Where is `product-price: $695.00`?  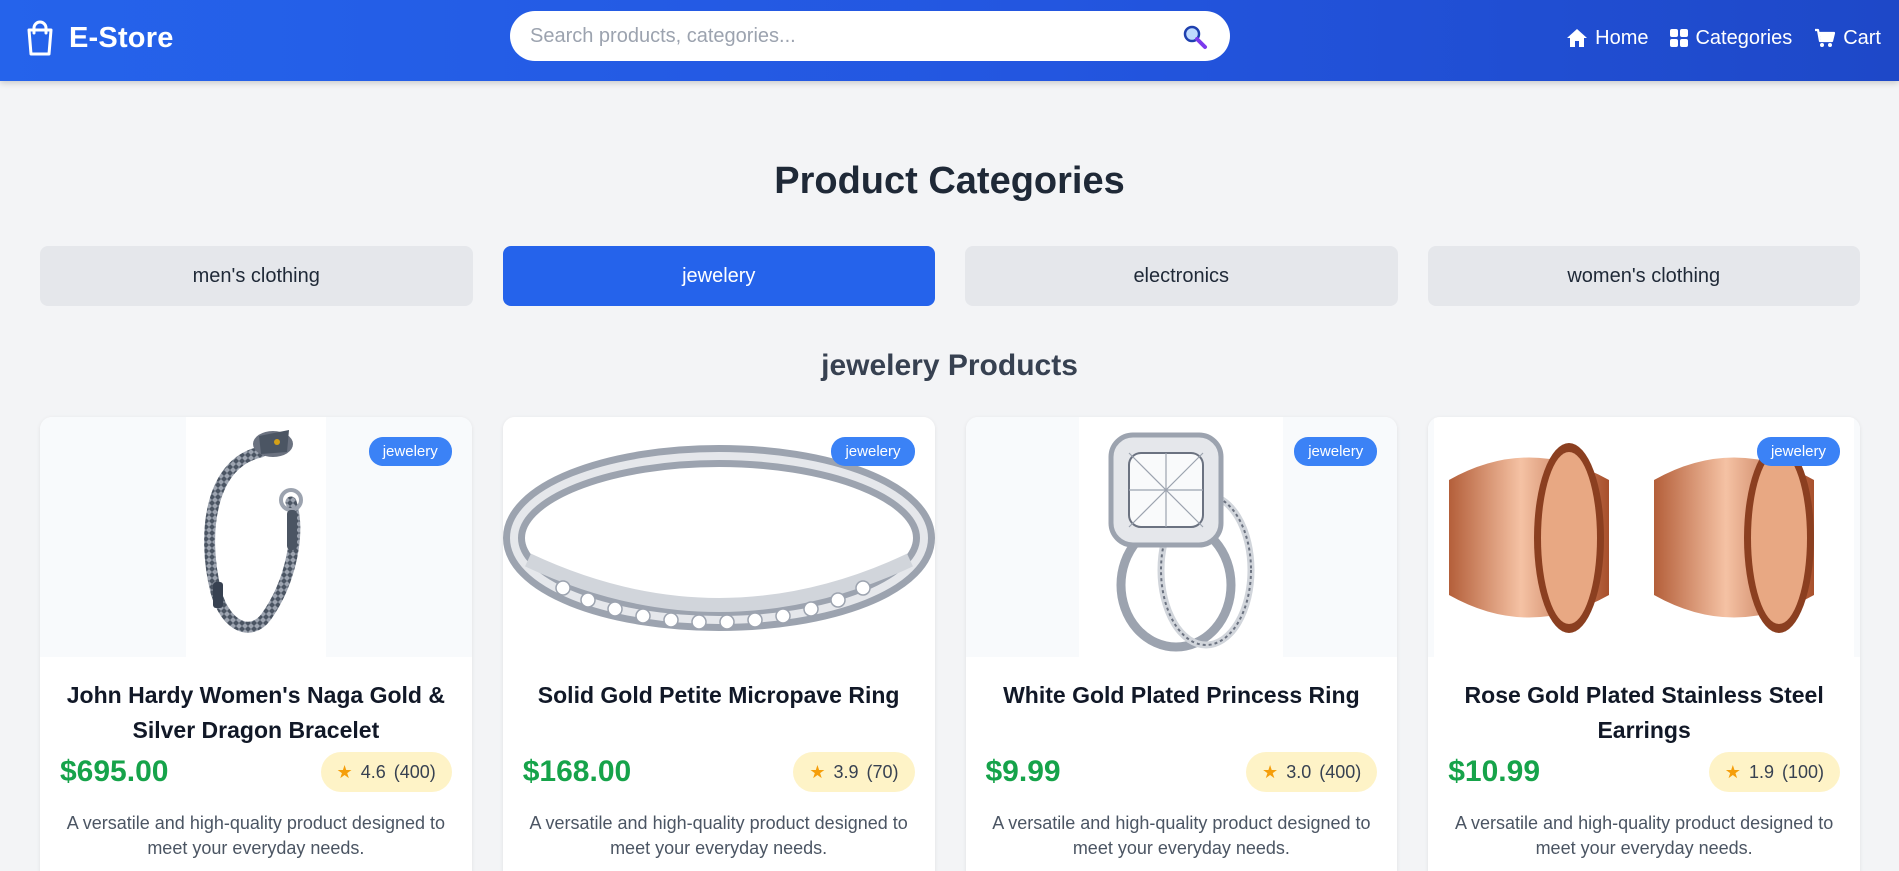
product-price: $695.00 is located at coordinates (114, 771).